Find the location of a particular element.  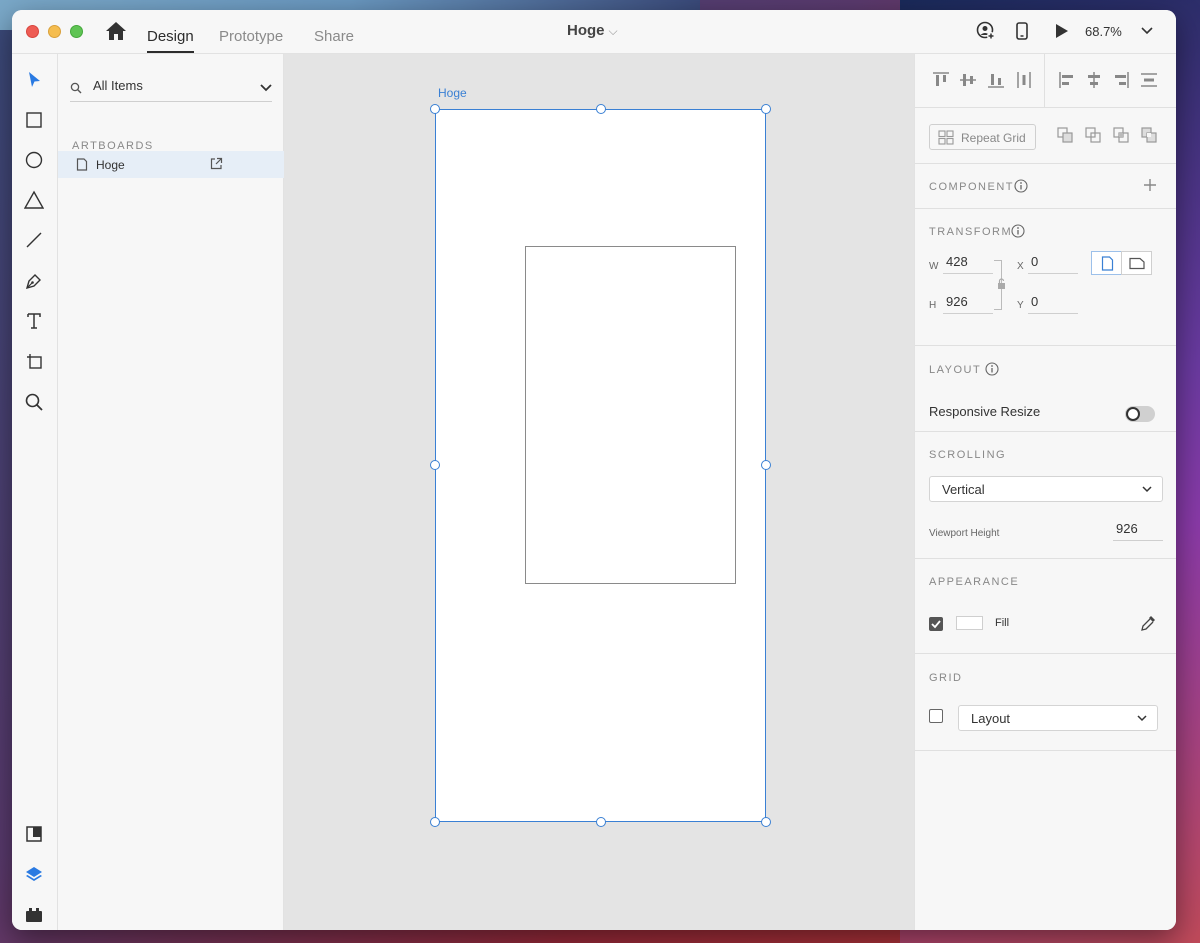

align-bottom-icon is located at coordinates (996, 80).